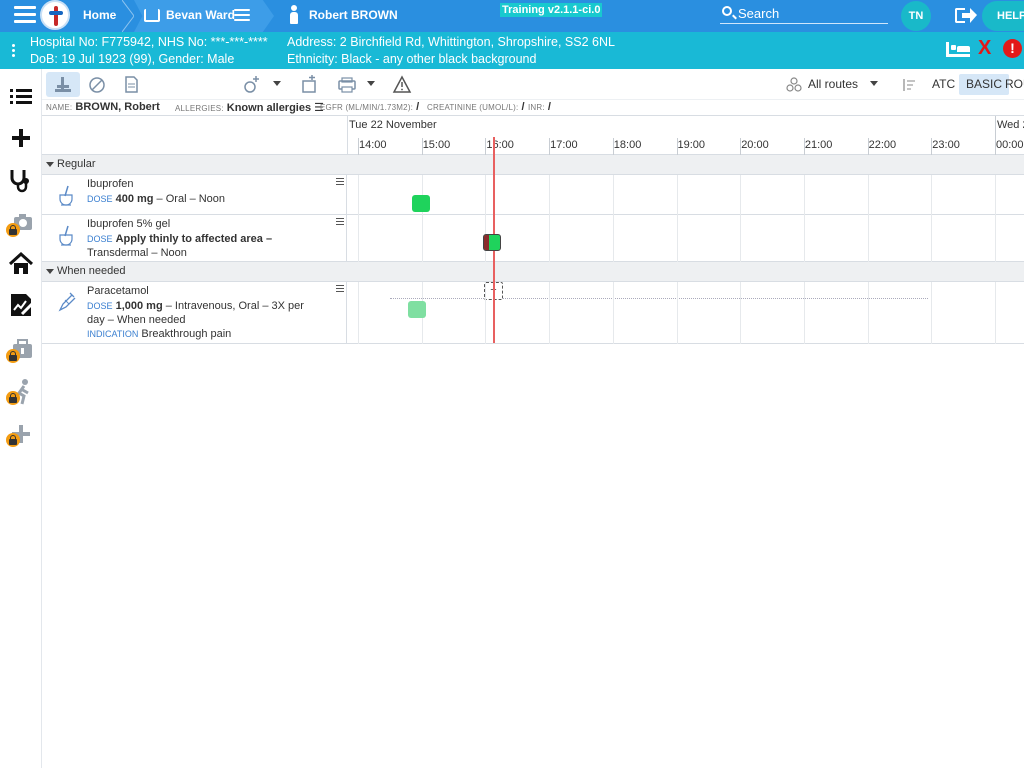  What do you see at coordinates (269, 108) in the screenshot?
I see `allergies-value: Known allergies` at bounding box center [269, 108].